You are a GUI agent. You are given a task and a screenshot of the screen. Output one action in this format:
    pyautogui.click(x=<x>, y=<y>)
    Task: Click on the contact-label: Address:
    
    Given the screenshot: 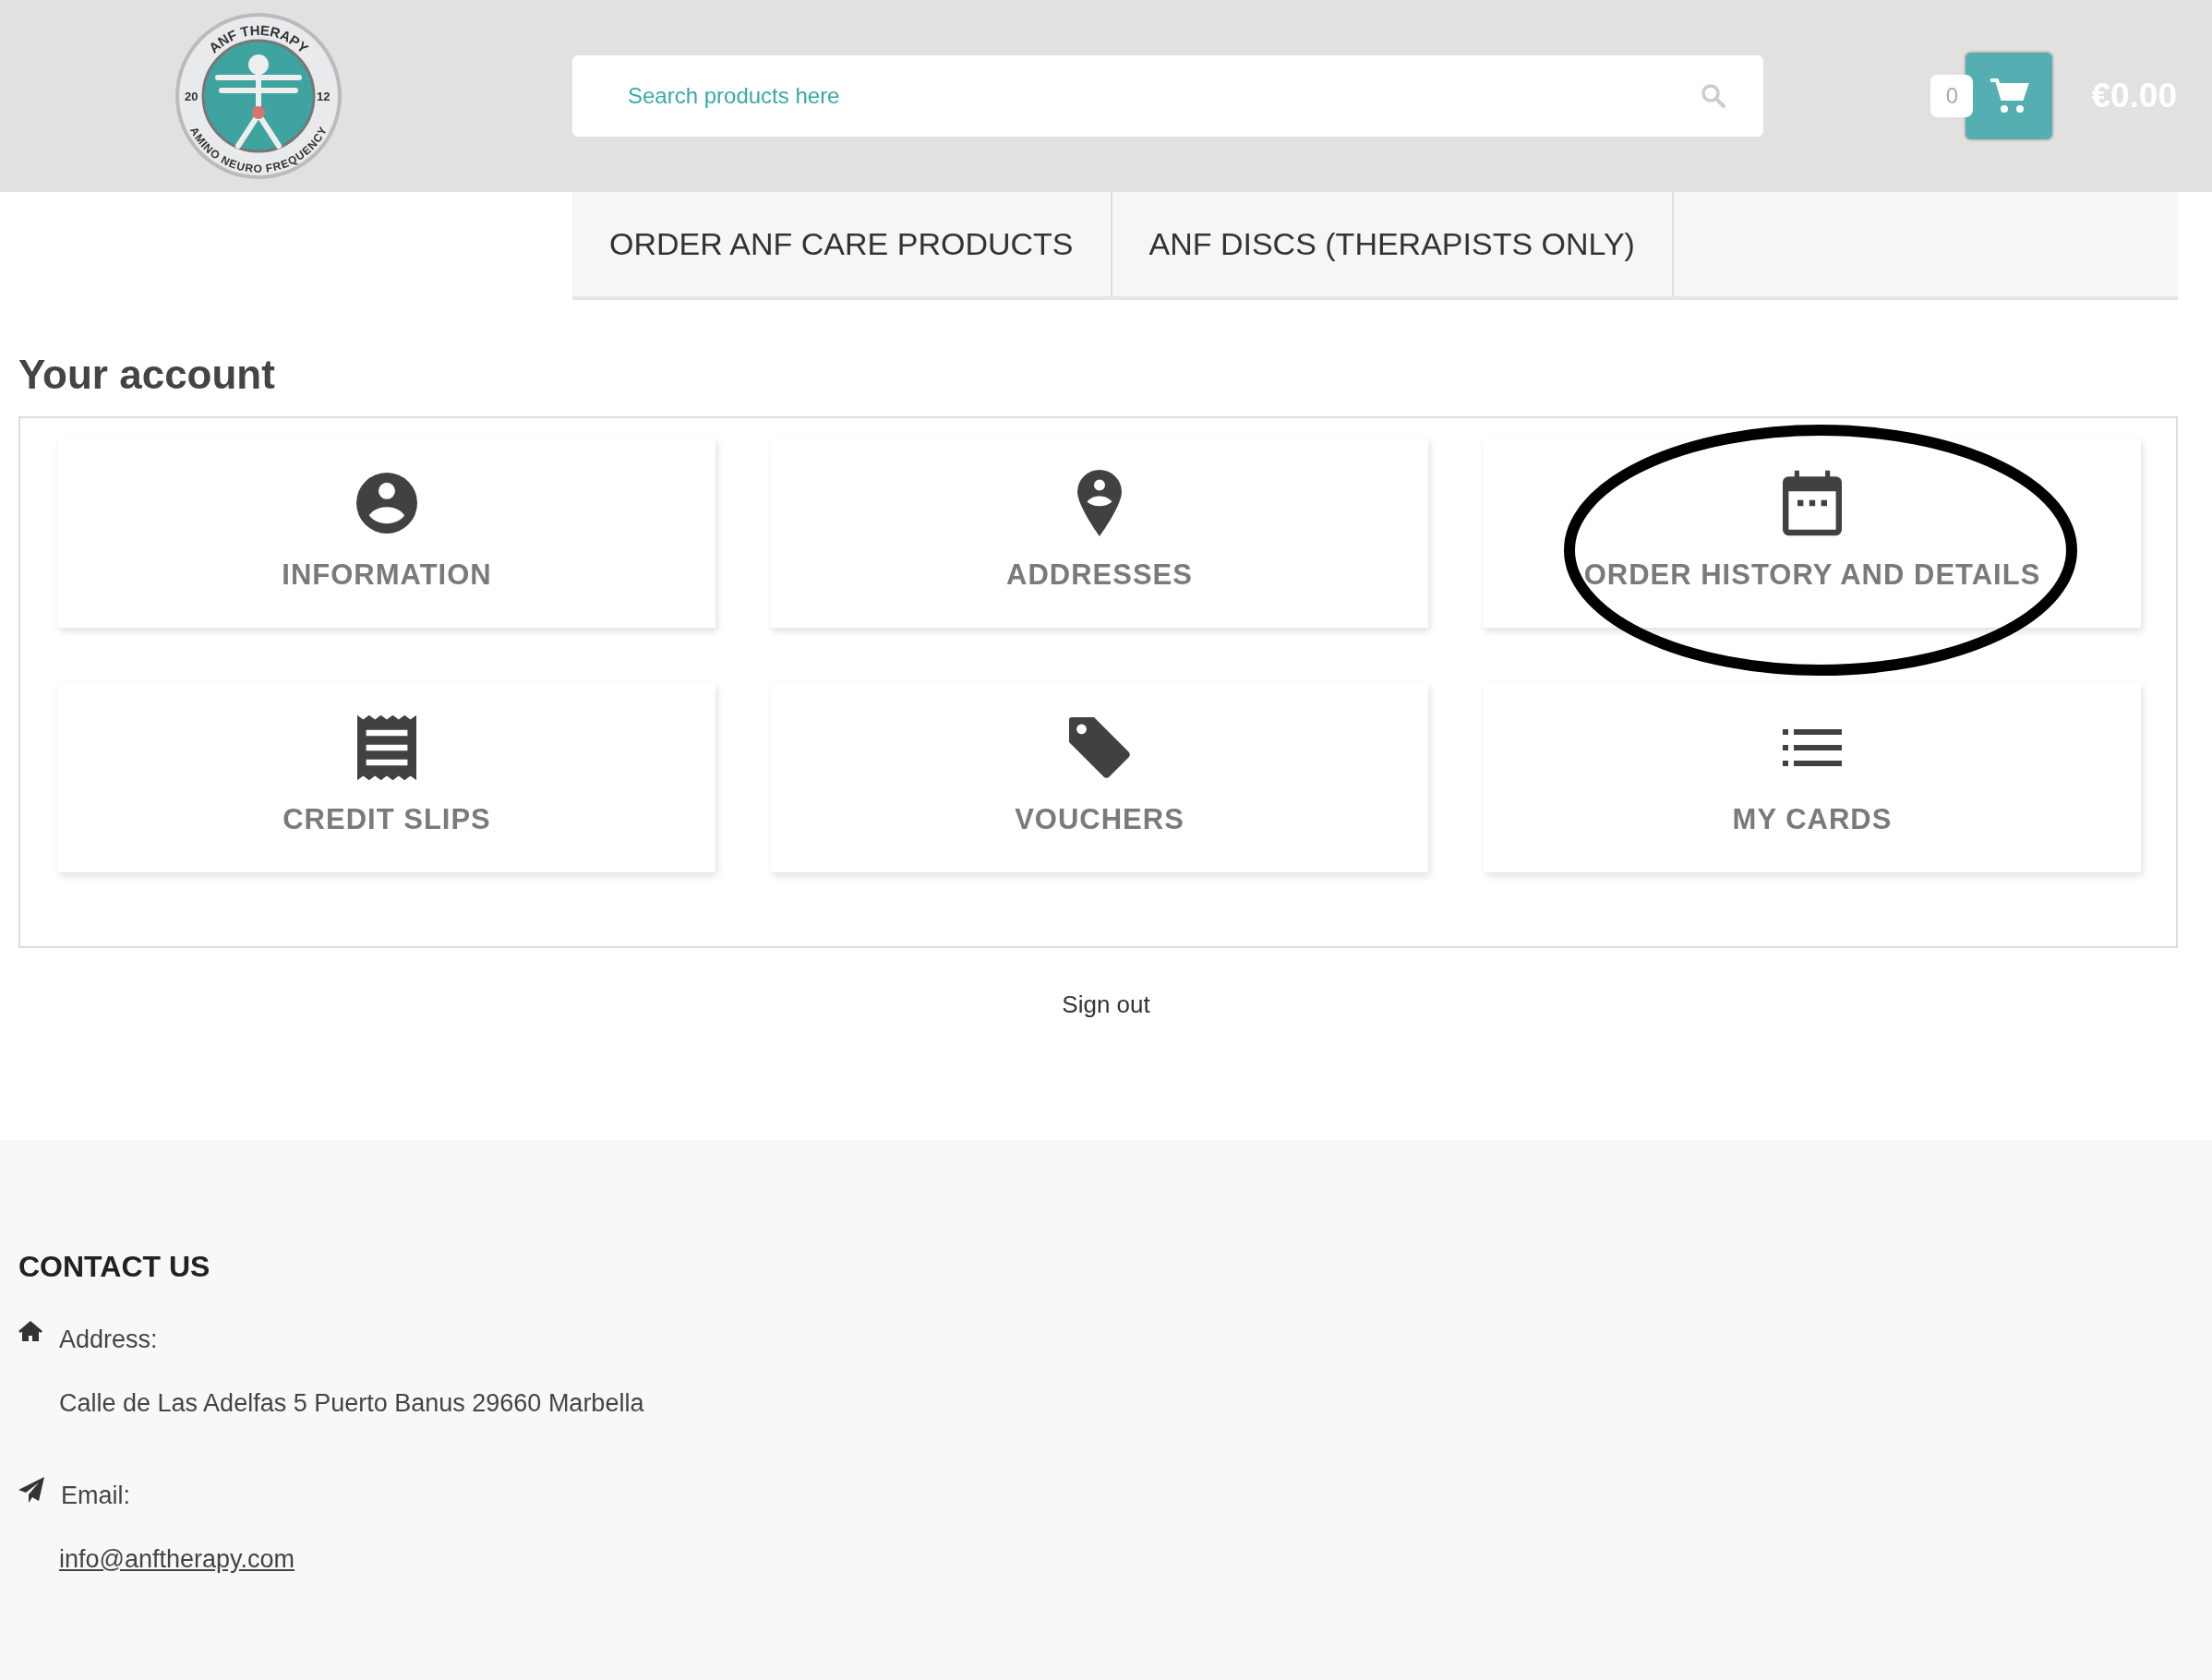 What is the action you would take?
    pyautogui.click(x=108, y=1340)
    